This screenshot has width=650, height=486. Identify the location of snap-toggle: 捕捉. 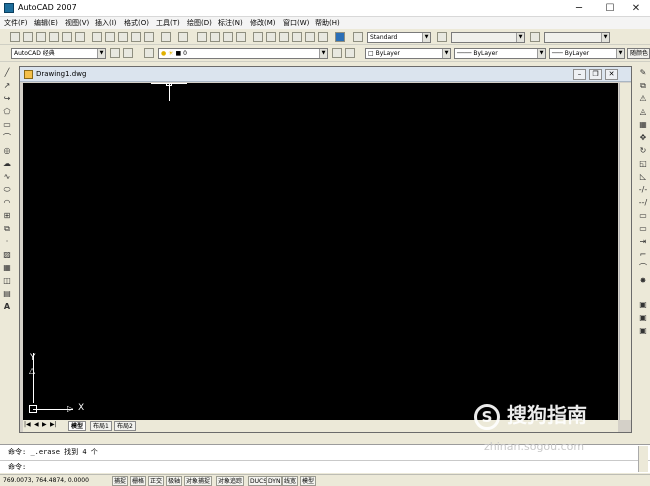
(120, 481).